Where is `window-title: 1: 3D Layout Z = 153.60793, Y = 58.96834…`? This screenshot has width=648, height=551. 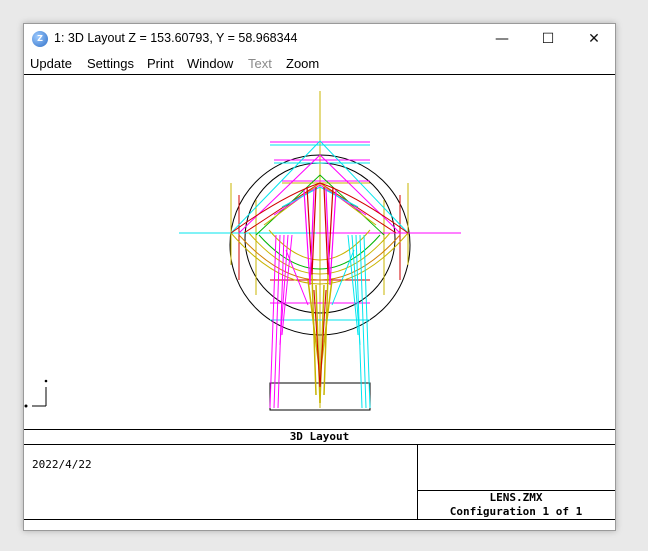 window-title: 1: 3D Layout Z = 153.60793, Y = 58.96834… is located at coordinates (176, 38).